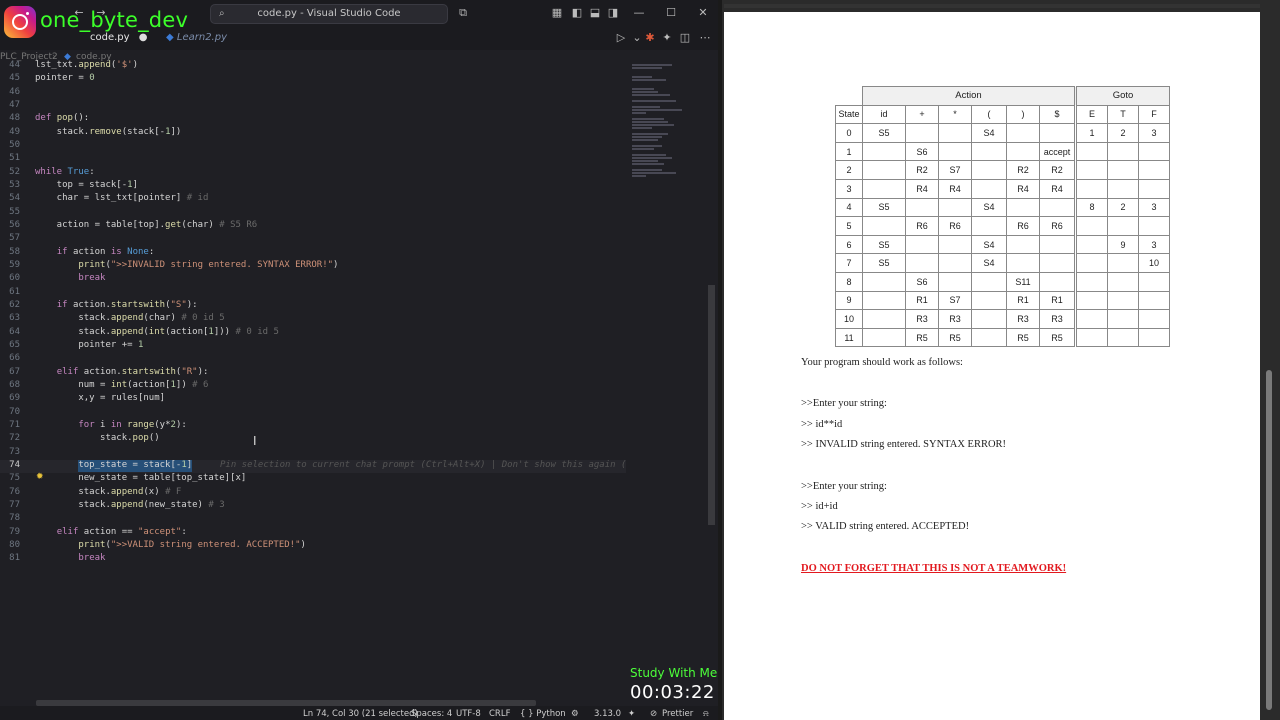 This screenshot has height=720, width=1280. I want to click on line-number: 62, so click(14, 304).